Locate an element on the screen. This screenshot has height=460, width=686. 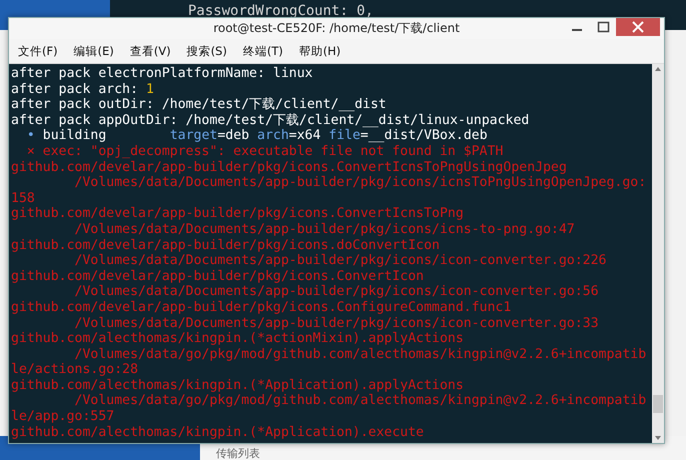
terminal-line: github.com/develar/app-builder/pkg/icons.ConvertIcnsToPng is located at coordinates (238, 214).